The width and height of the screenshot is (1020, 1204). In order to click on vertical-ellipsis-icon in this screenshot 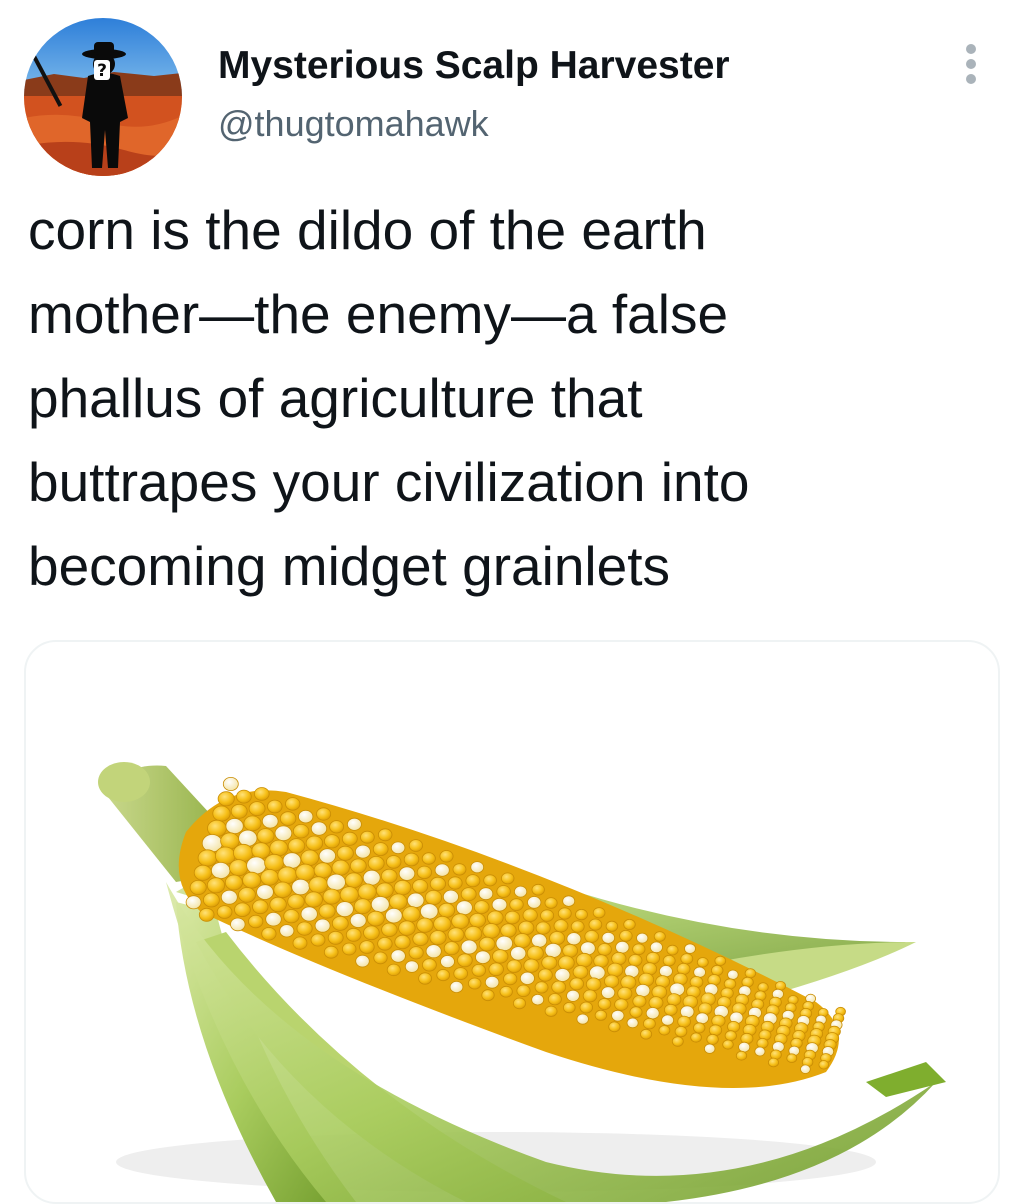, I will do `click(971, 49)`.